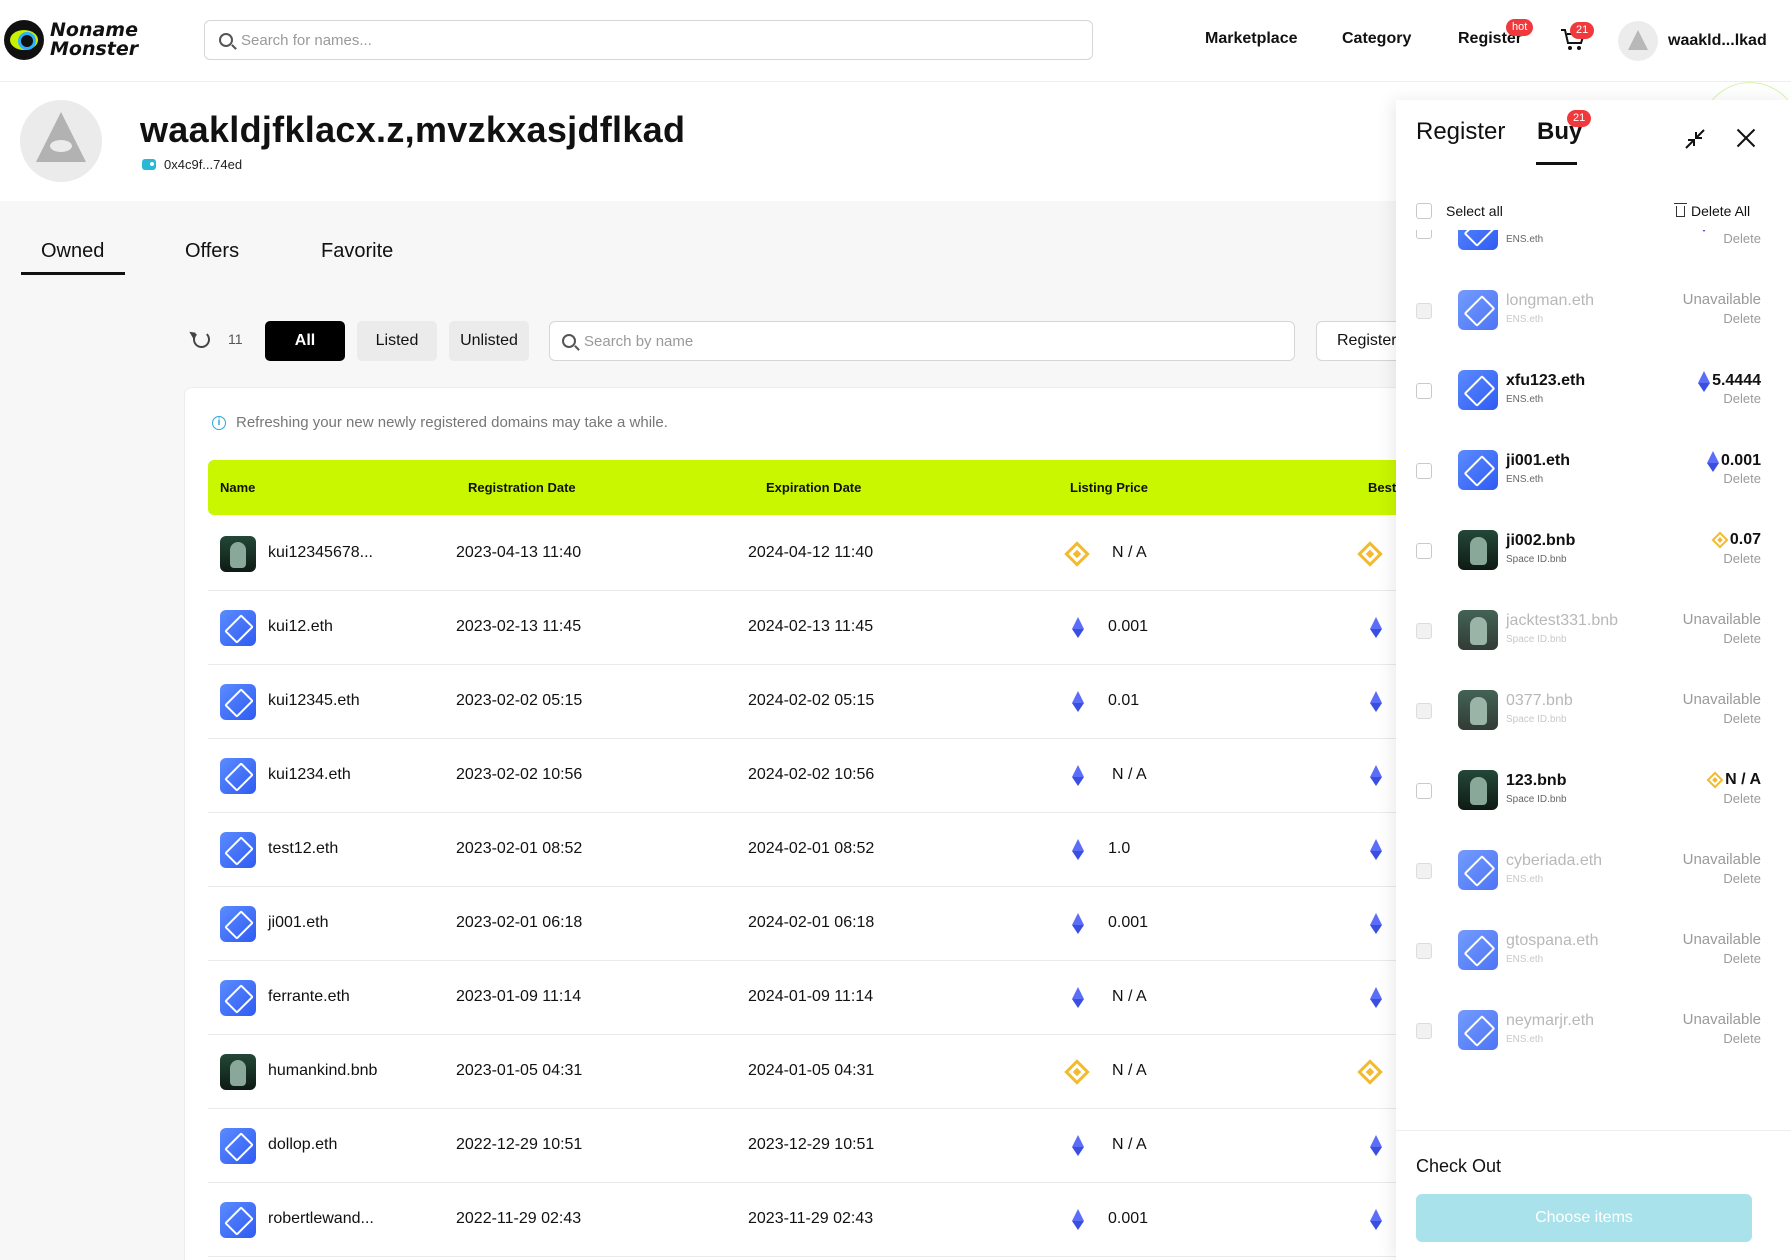  Describe the element at coordinates (1593, 398) in the screenshot. I see `cart-item: xfu123.eth ENS.eth 5.4444 Delete` at that location.